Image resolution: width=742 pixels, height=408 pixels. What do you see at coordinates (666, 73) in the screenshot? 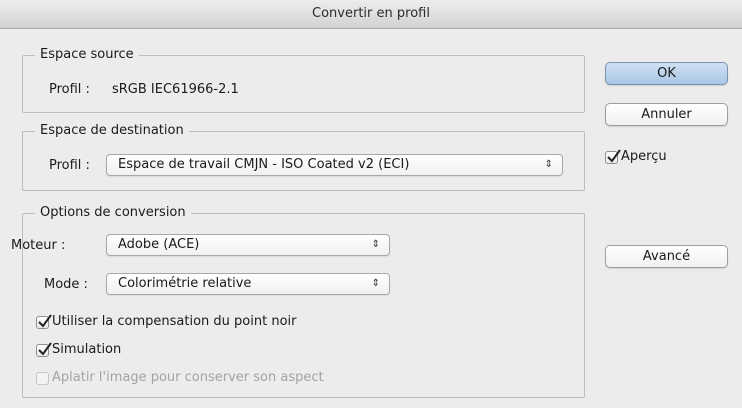
I see `ok-button: OK` at bounding box center [666, 73].